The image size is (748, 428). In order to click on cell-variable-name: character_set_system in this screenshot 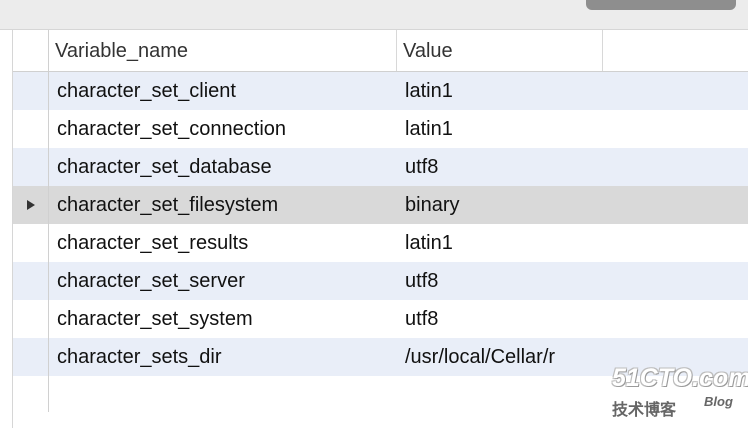, I will do `click(227, 319)`.